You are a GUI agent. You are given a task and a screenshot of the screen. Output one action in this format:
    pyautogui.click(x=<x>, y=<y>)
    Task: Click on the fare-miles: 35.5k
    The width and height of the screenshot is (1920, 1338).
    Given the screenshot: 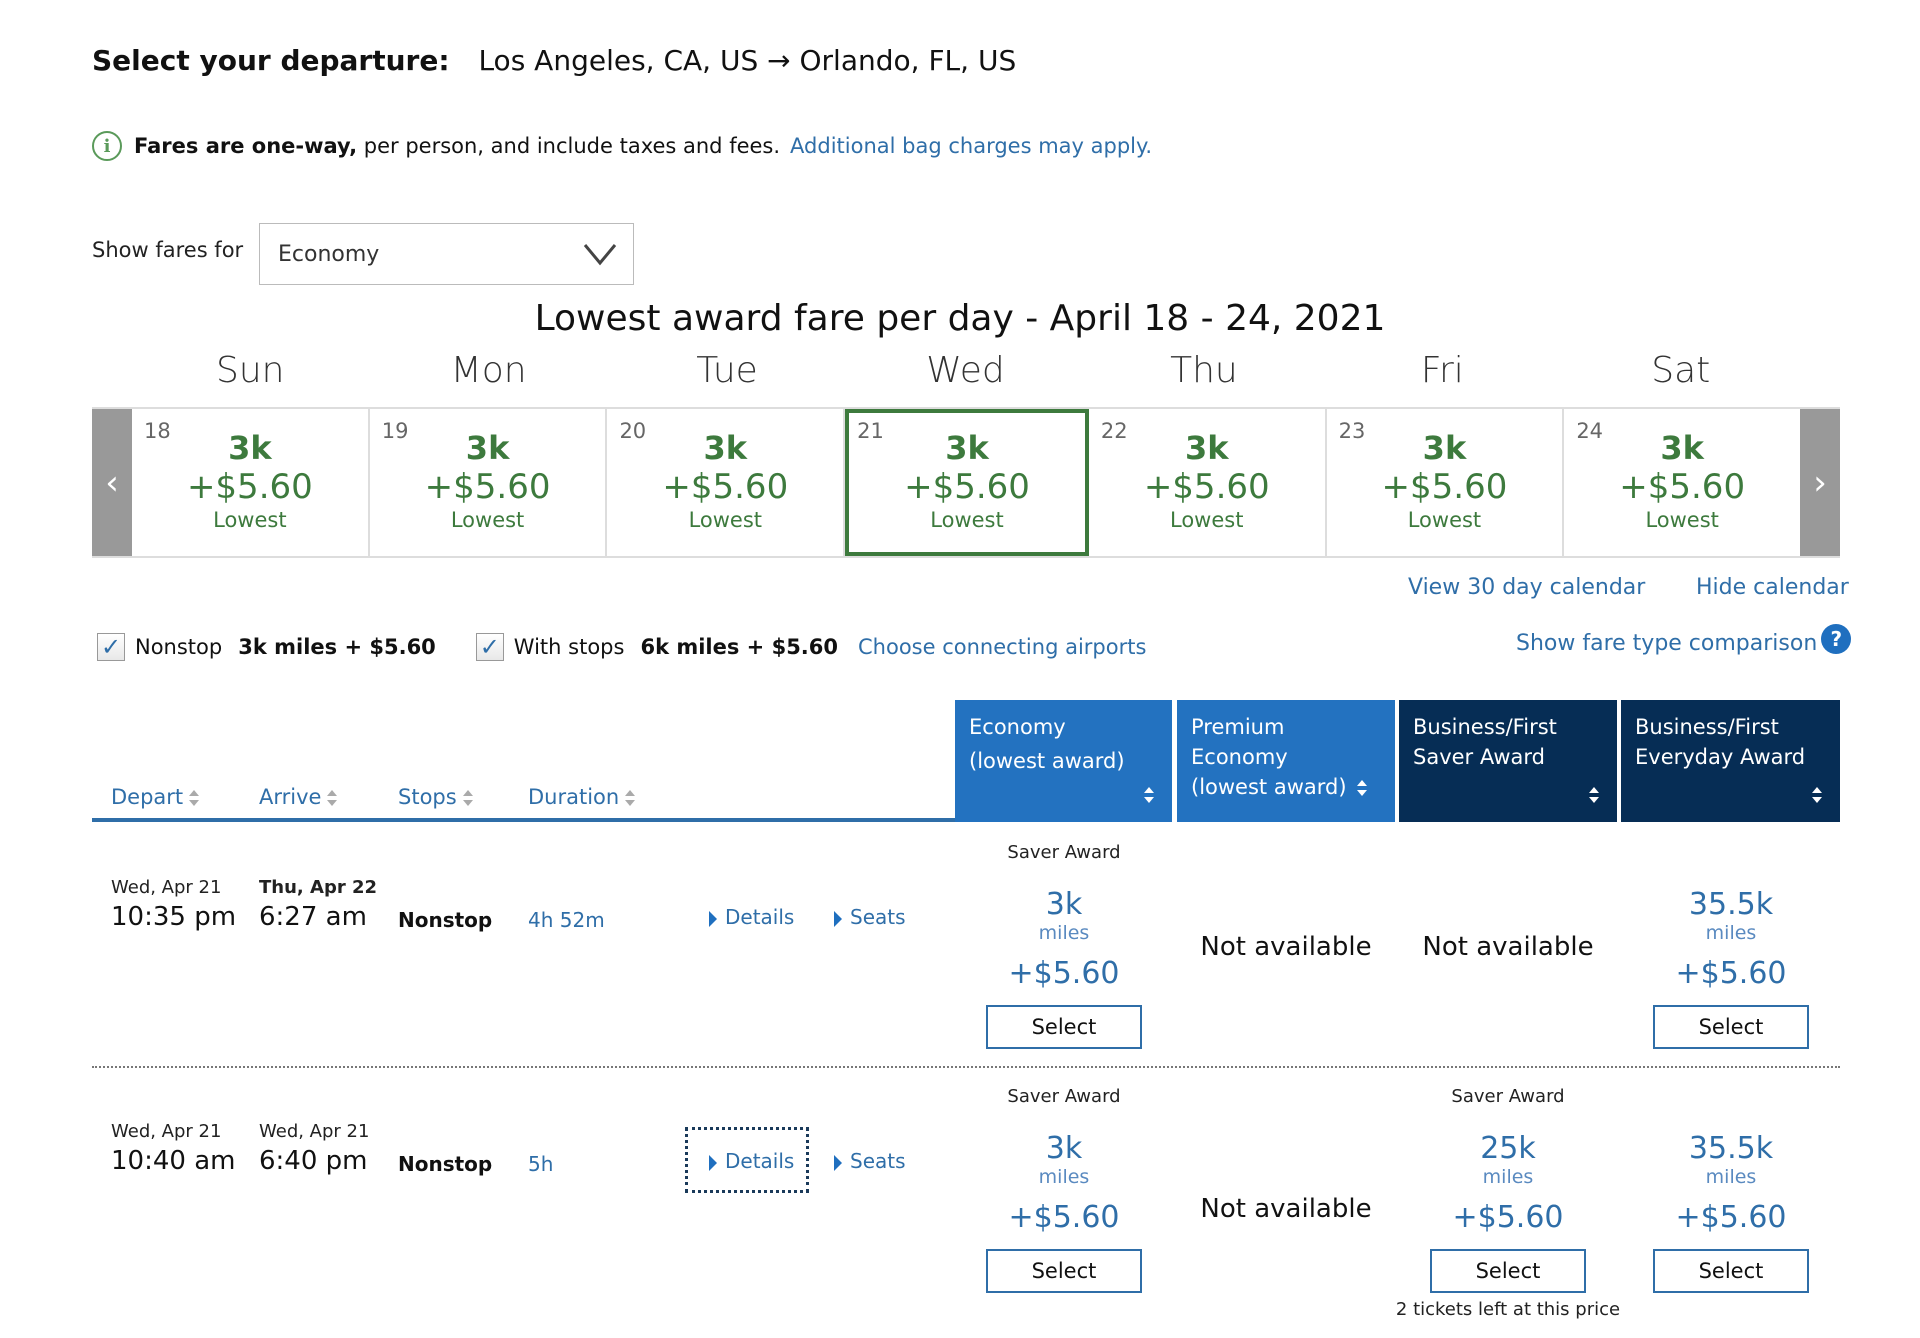 What is the action you would take?
    pyautogui.click(x=1731, y=1148)
    